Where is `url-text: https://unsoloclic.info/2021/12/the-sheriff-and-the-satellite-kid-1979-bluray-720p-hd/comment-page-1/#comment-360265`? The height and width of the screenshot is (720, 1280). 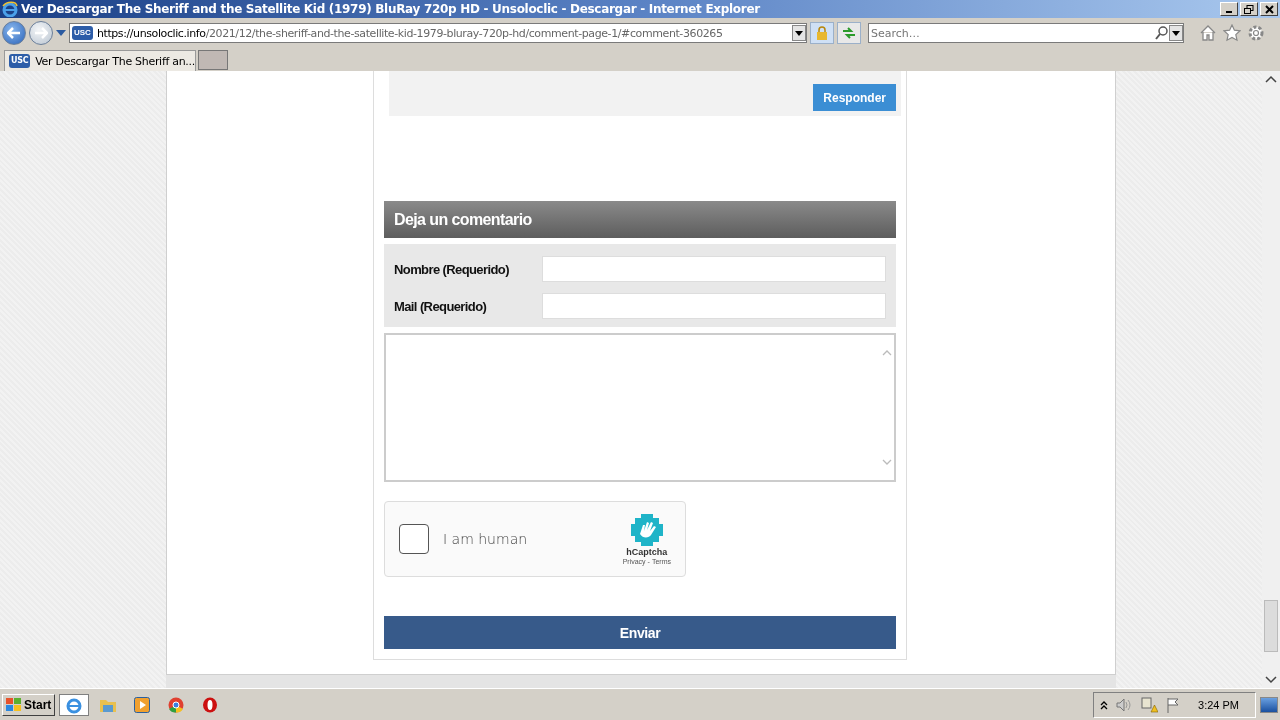
url-text: https://unsoloclic.info/2021/12/the-sheriff-and-the-satellite-kid-1979-bluray-720p-hd/comment-page-1/#comment-360265 is located at coordinates (410, 33).